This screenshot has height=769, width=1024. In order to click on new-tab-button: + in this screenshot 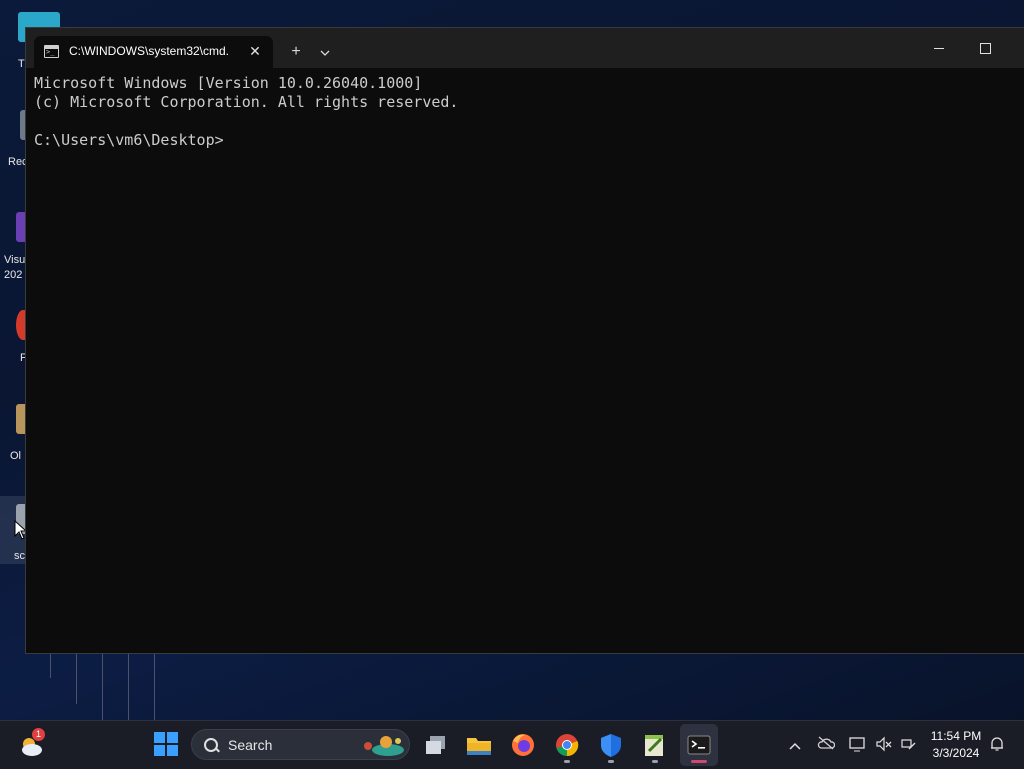, I will do `click(296, 52)`.